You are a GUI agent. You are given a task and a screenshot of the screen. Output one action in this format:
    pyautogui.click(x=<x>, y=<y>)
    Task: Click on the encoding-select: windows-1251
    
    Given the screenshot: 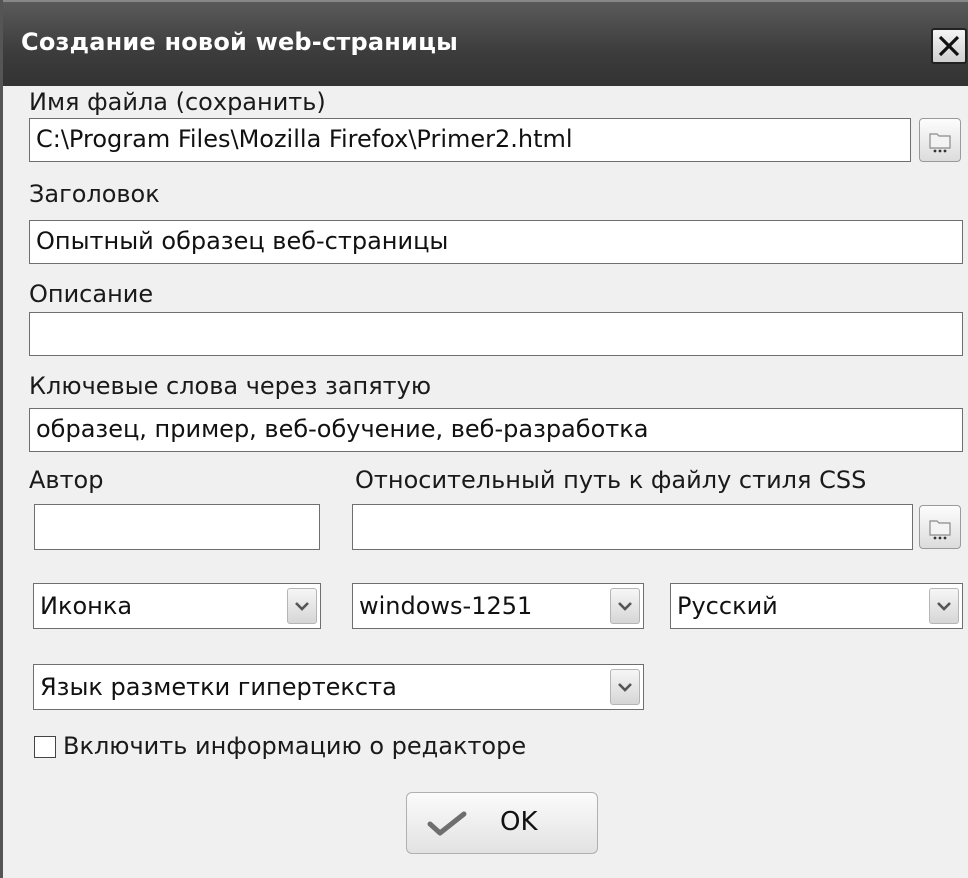 What is the action you would take?
    pyautogui.click(x=498, y=606)
    